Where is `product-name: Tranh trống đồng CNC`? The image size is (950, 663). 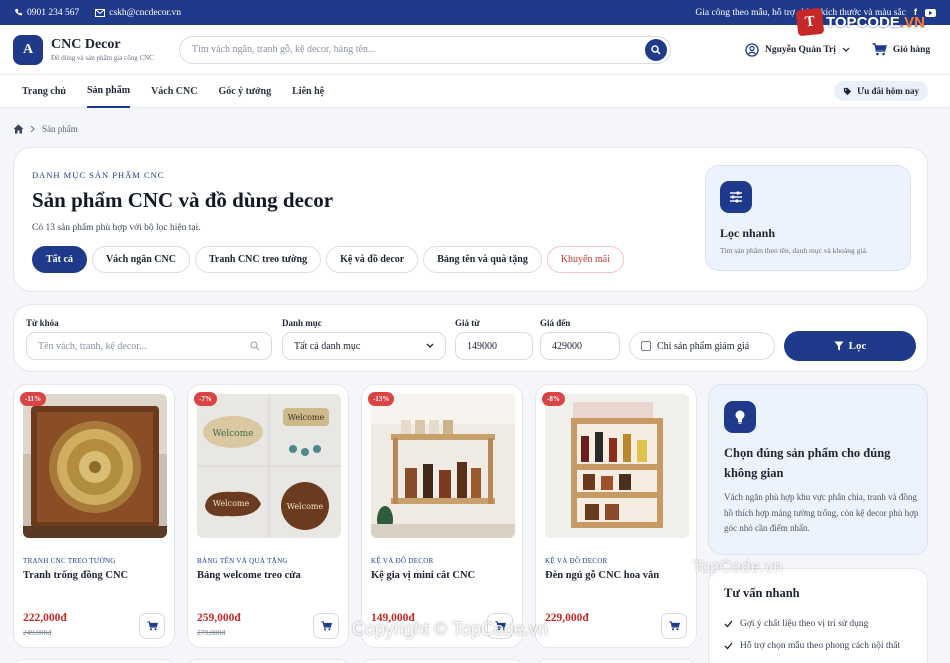
product-name: Tranh trống đồng CNC is located at coordinates (75, 575).